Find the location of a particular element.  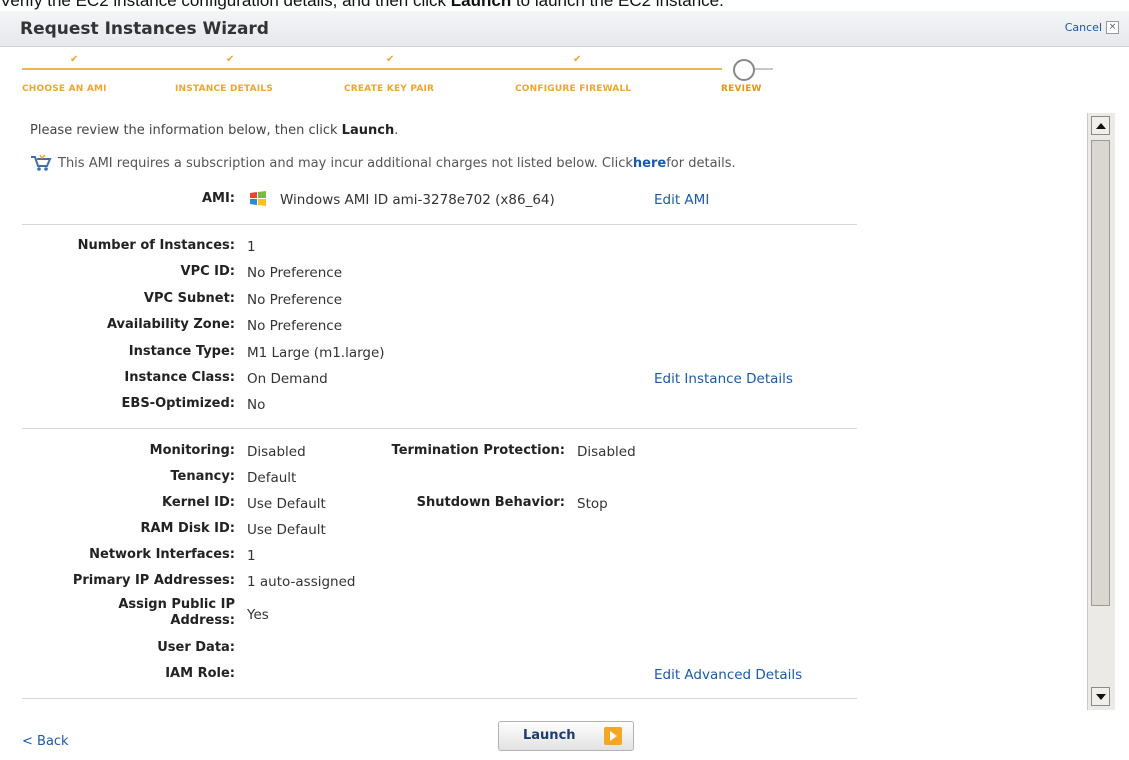

field-value: Yes is located at coordinates (258, 615).